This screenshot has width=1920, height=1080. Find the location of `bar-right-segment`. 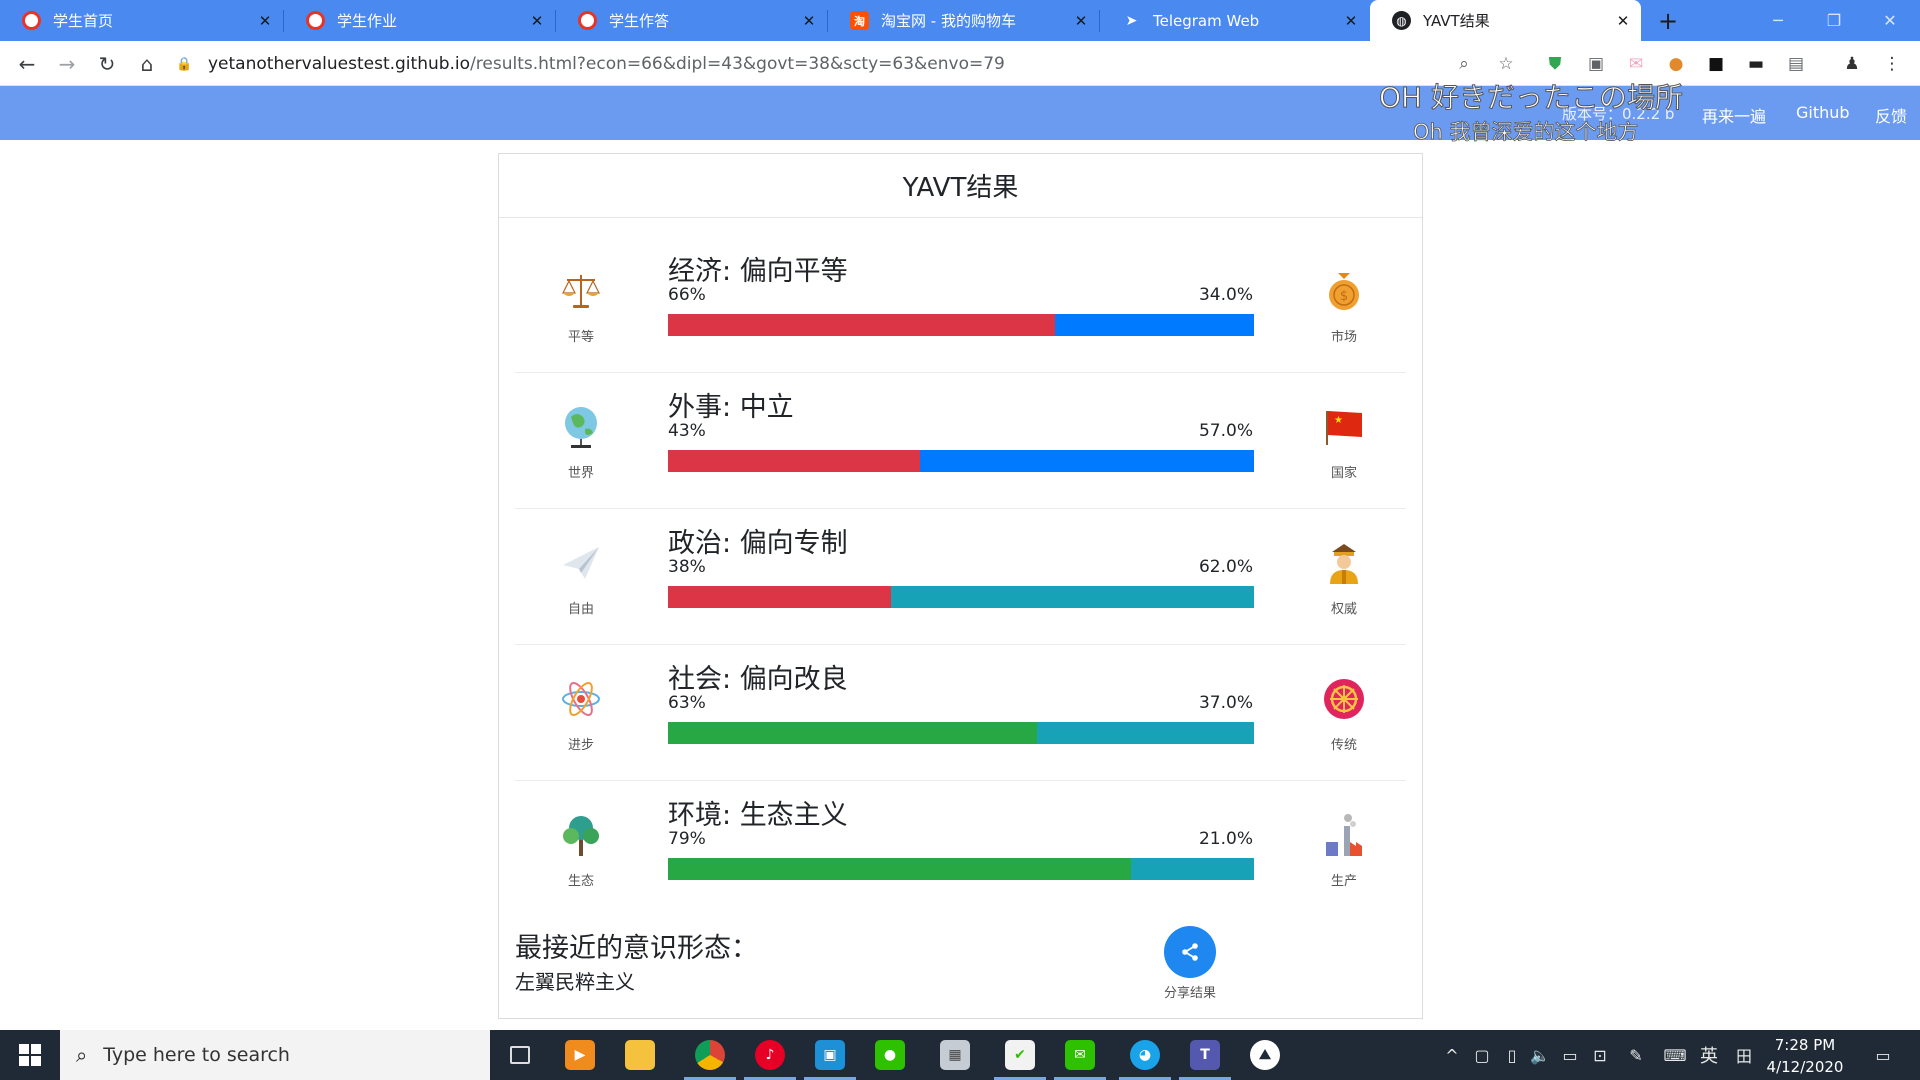

bar-right-segment is located at coordinates (1192, 869).